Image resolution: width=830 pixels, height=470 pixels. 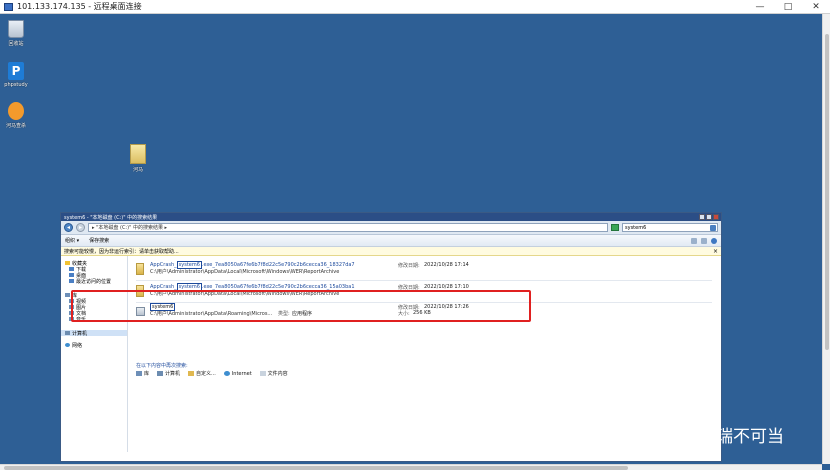 What do you see at coordinates (68, 227) in the screenshot?
I see `back-button: ◂` at bounding box center [68, 227].